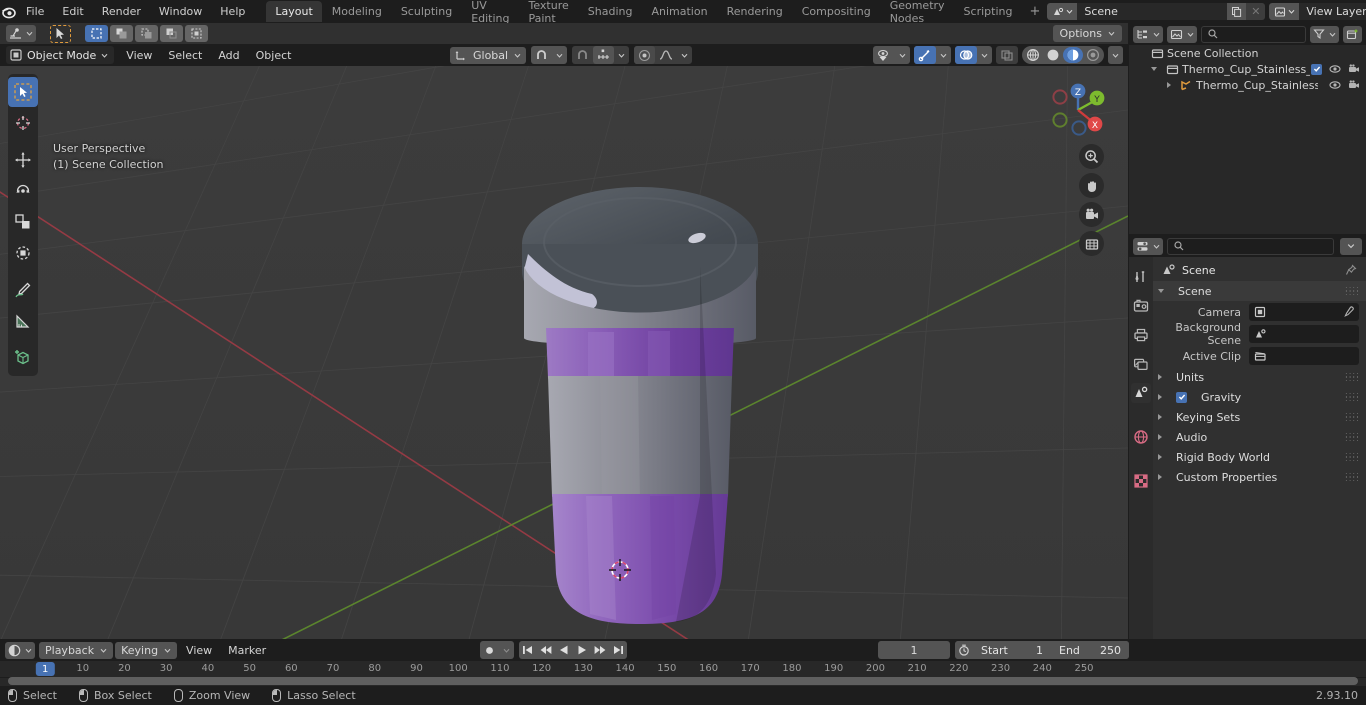 Image resolution: width=1366 pixels, height=705 pixels. Describe the element at coordinates (1091, 243) in the screenshot. I see `toggle-ortho-icon` at that location.